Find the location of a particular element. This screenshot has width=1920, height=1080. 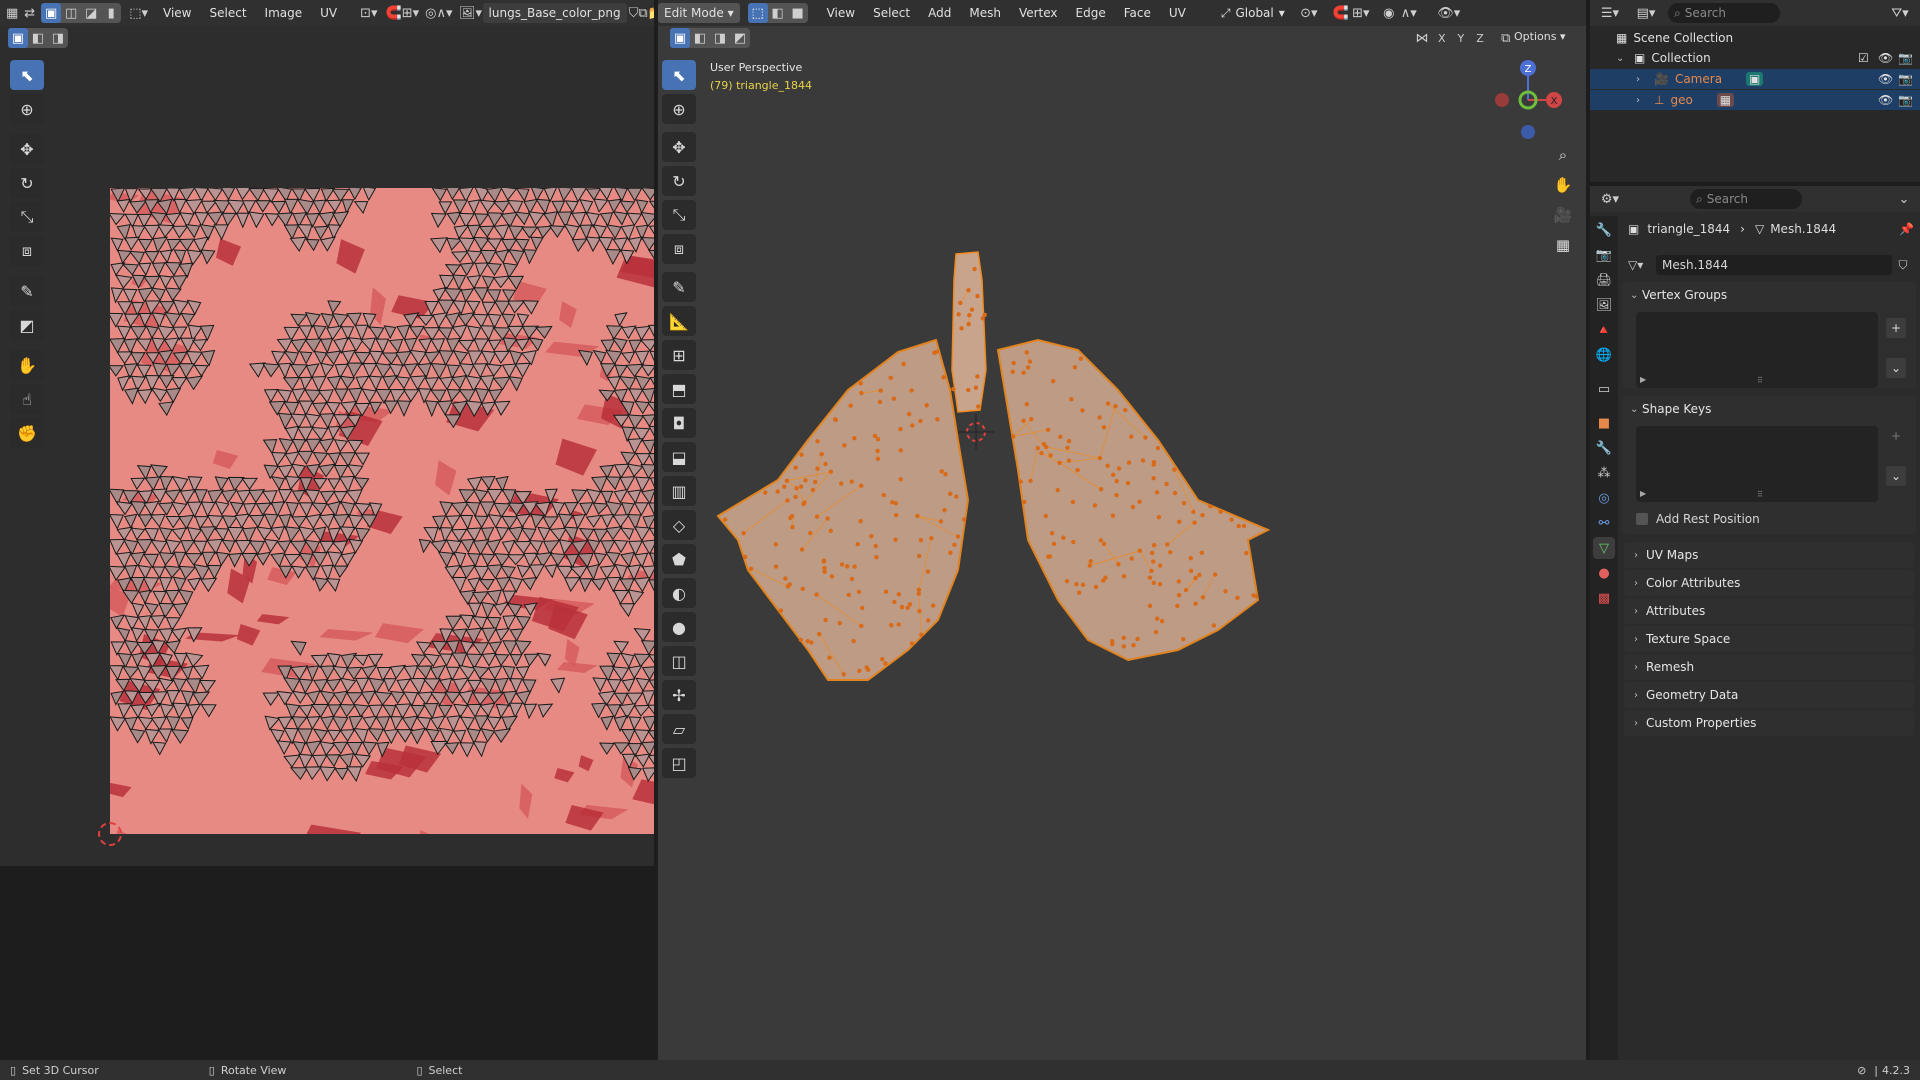

collection-render-icon: 📷 is located at coordinates (1905, 58).